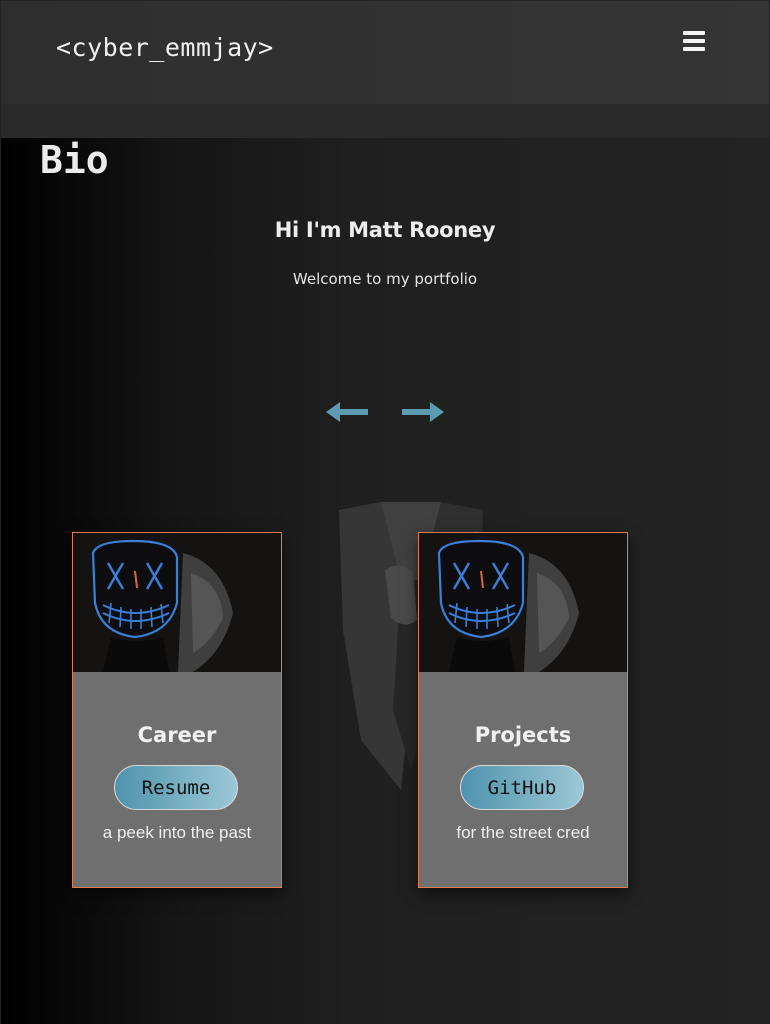 This screenshot has width=770, height=1024. Describe the element at coordinates (385, 52) in the screenshot. I see `navbar: <cyber_emmjay>` at that location.